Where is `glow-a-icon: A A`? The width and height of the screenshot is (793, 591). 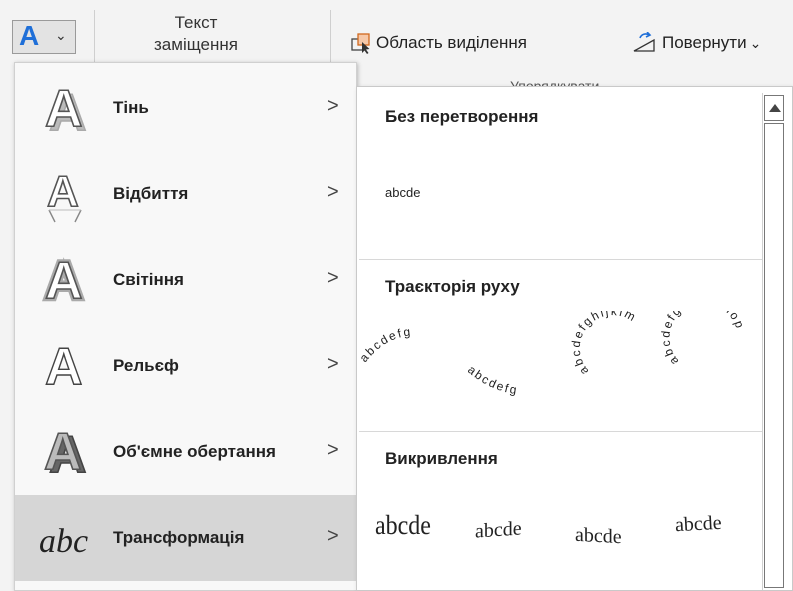 glow-a-icon: A A is located at coordinates (64, 280).